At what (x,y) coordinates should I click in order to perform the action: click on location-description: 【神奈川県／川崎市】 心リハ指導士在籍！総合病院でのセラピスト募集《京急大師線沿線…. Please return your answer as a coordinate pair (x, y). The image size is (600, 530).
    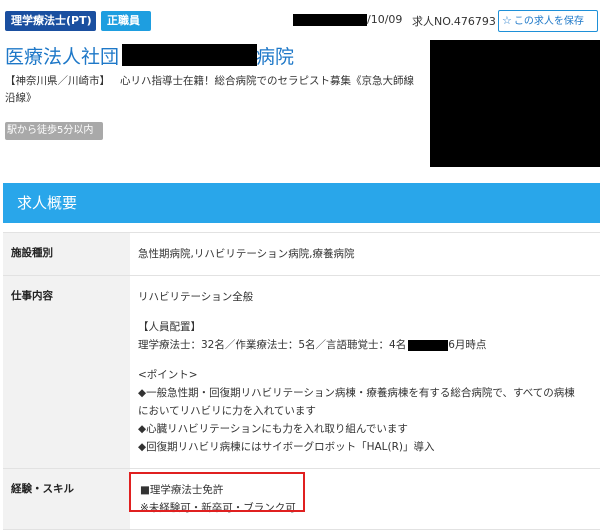
    Looking at the image, I should click on (212, 90).